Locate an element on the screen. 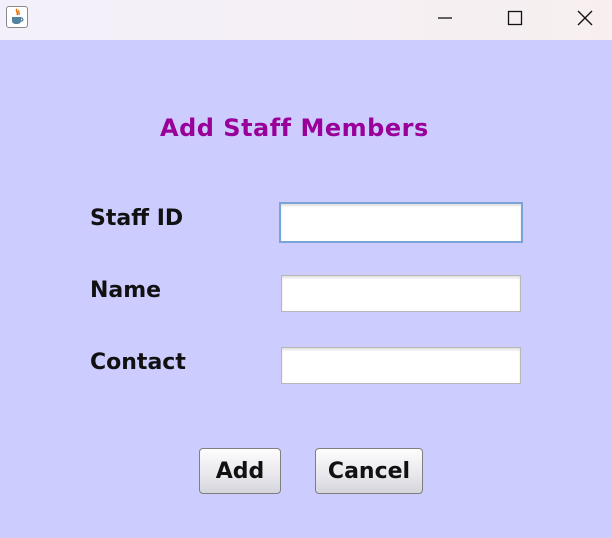  maximize-icon is located at coordinates (515, 18).